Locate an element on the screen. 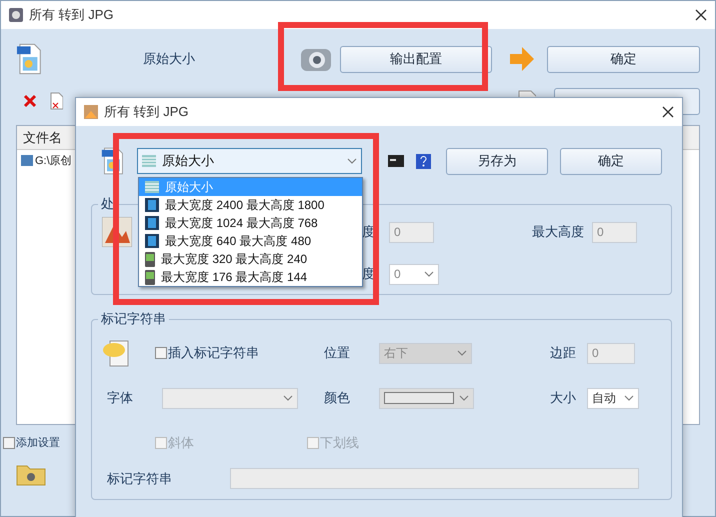 The image size is (716, 517). color-combo is located at coordinates (426, 398).